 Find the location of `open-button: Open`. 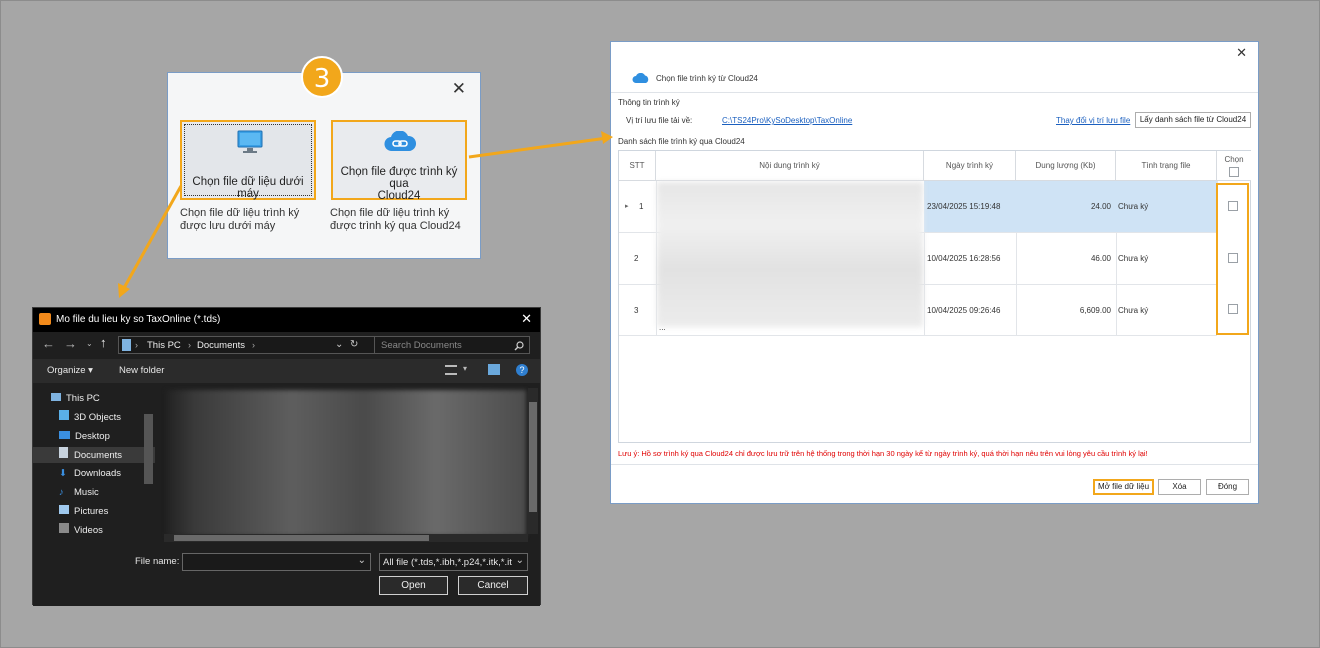

open-button: Open is located at coordinates (413, 585).